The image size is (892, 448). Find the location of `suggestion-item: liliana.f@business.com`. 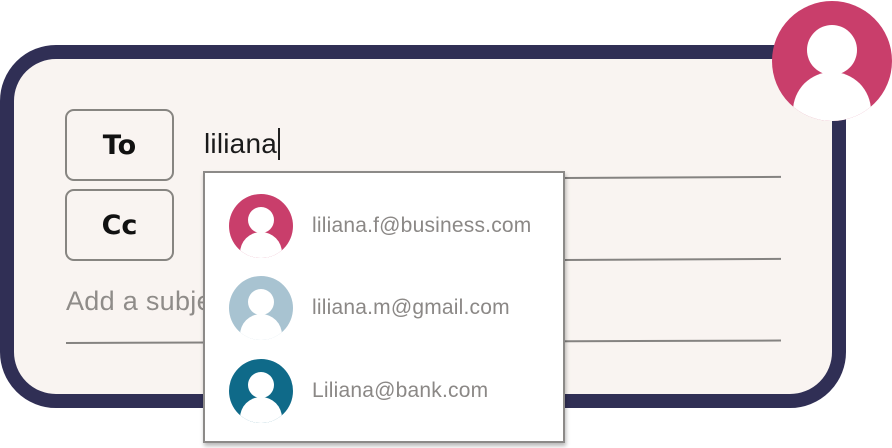

suggestion-item: liliana.f@business.com is located at coordinates (389, 226).